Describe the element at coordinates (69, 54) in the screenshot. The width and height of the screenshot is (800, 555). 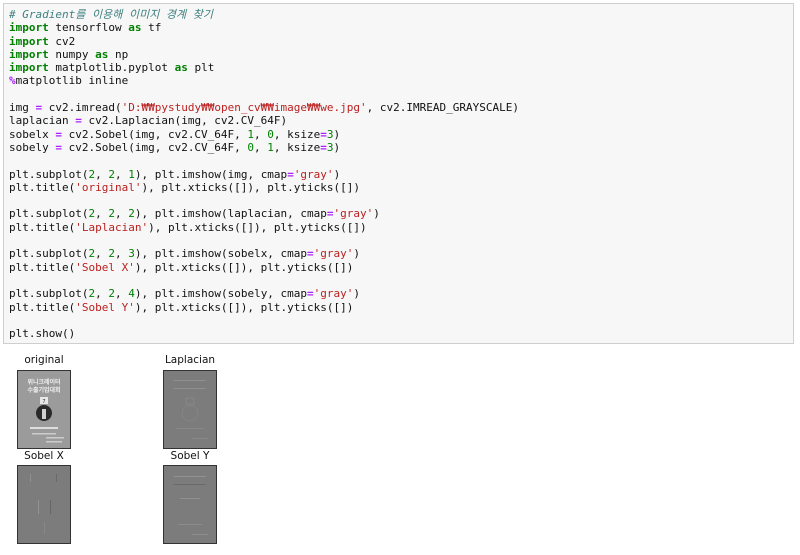
I see `code-line: import numpy as np` at that location.